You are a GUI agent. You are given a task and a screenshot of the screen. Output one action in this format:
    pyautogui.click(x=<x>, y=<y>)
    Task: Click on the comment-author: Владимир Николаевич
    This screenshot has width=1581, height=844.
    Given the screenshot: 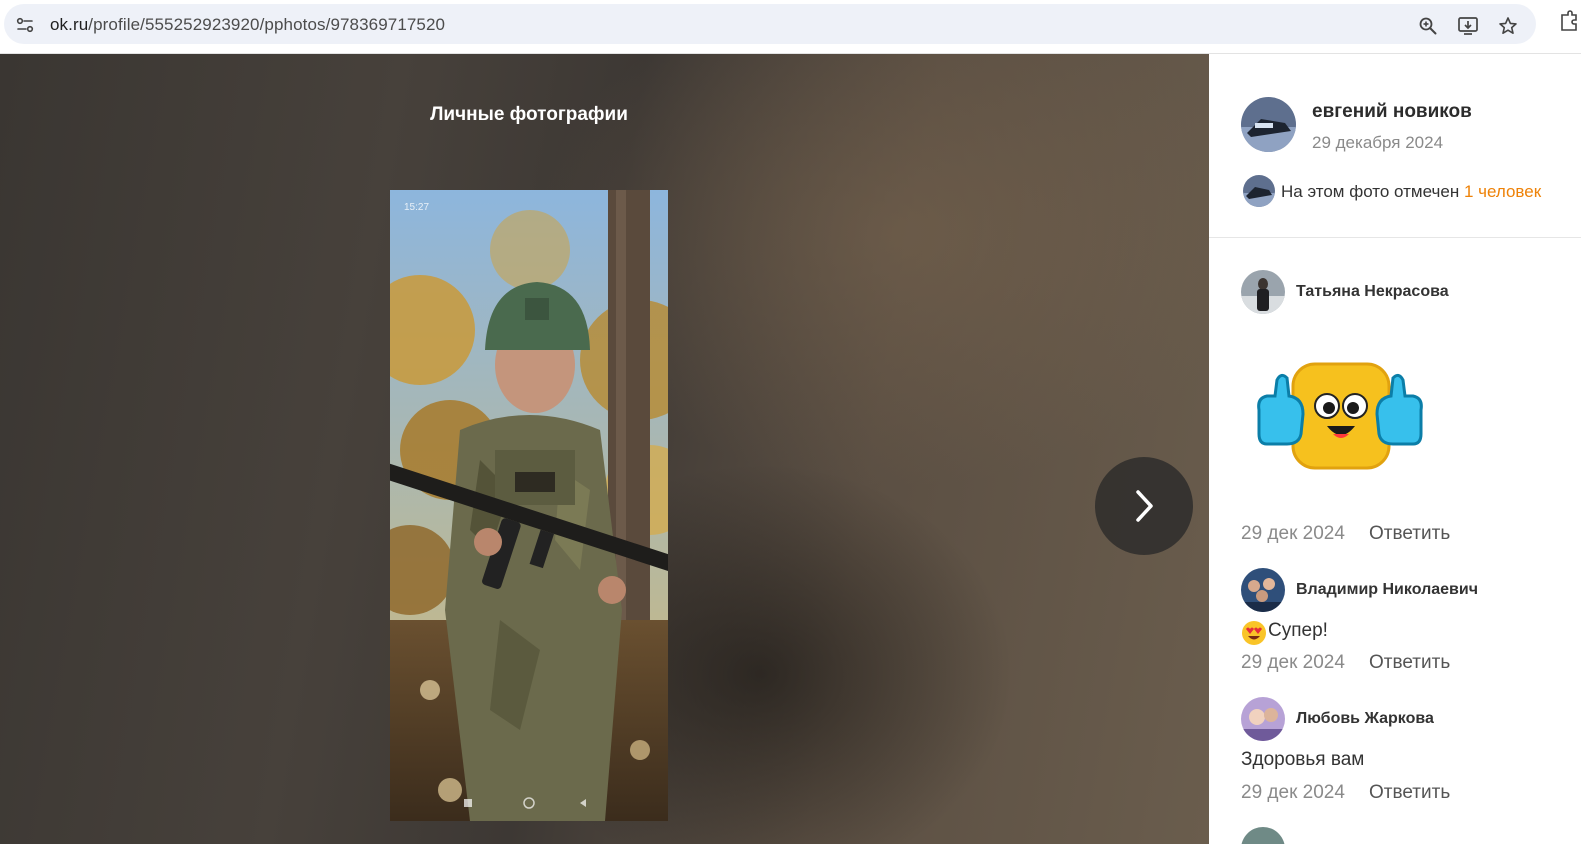 What is the action you would take?
    pyautogui.click(x=1387, y=590)
    